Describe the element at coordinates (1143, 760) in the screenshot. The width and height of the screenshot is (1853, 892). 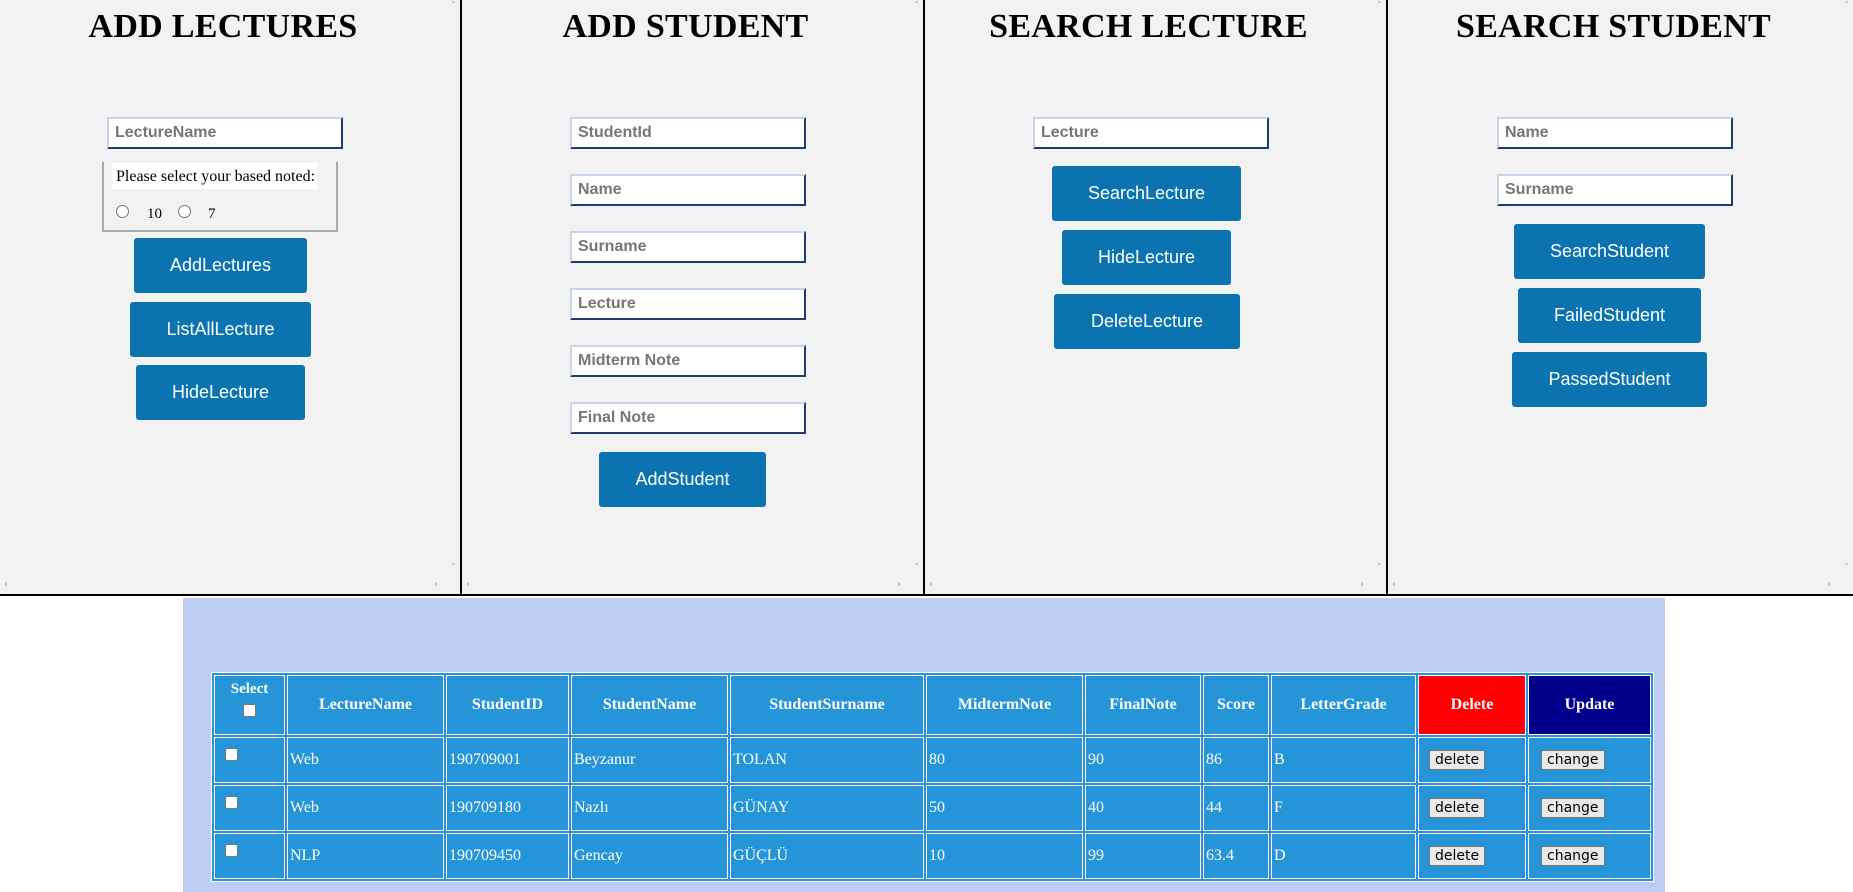
I see `cell-final-note: 90` at that location.